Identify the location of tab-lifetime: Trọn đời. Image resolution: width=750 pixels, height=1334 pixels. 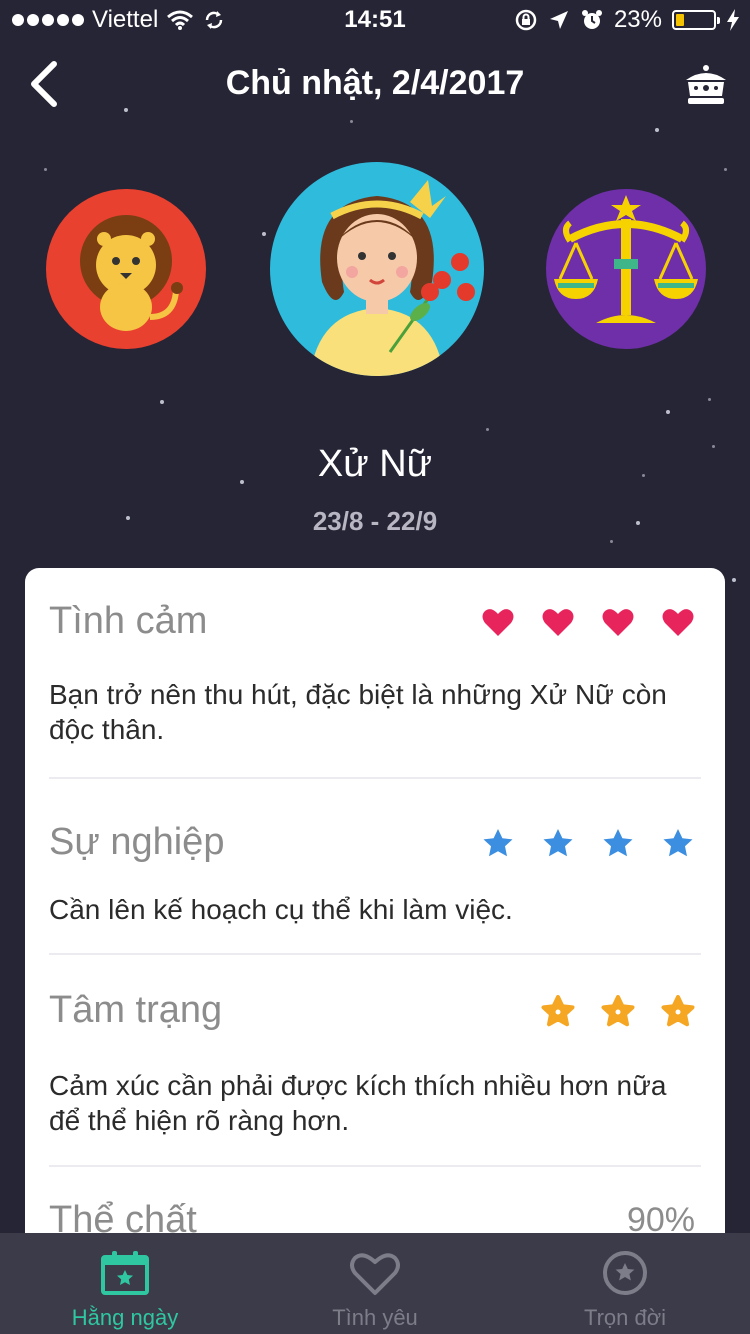
(625, 1283).